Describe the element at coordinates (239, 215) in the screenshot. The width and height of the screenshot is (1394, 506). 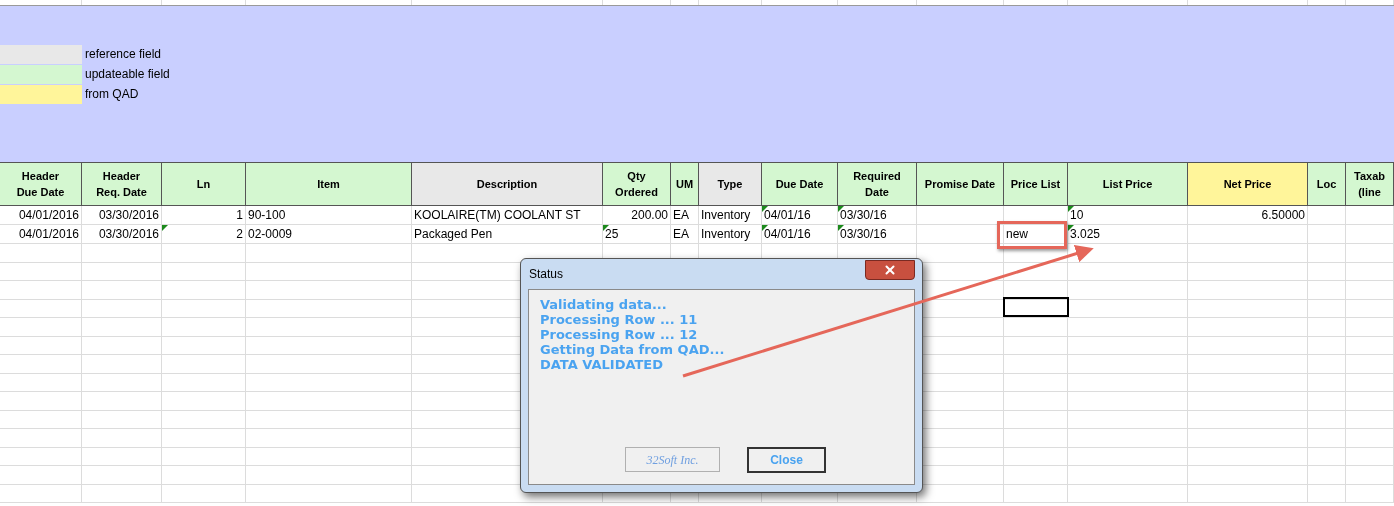
I see `table-cell: 1` at that location.